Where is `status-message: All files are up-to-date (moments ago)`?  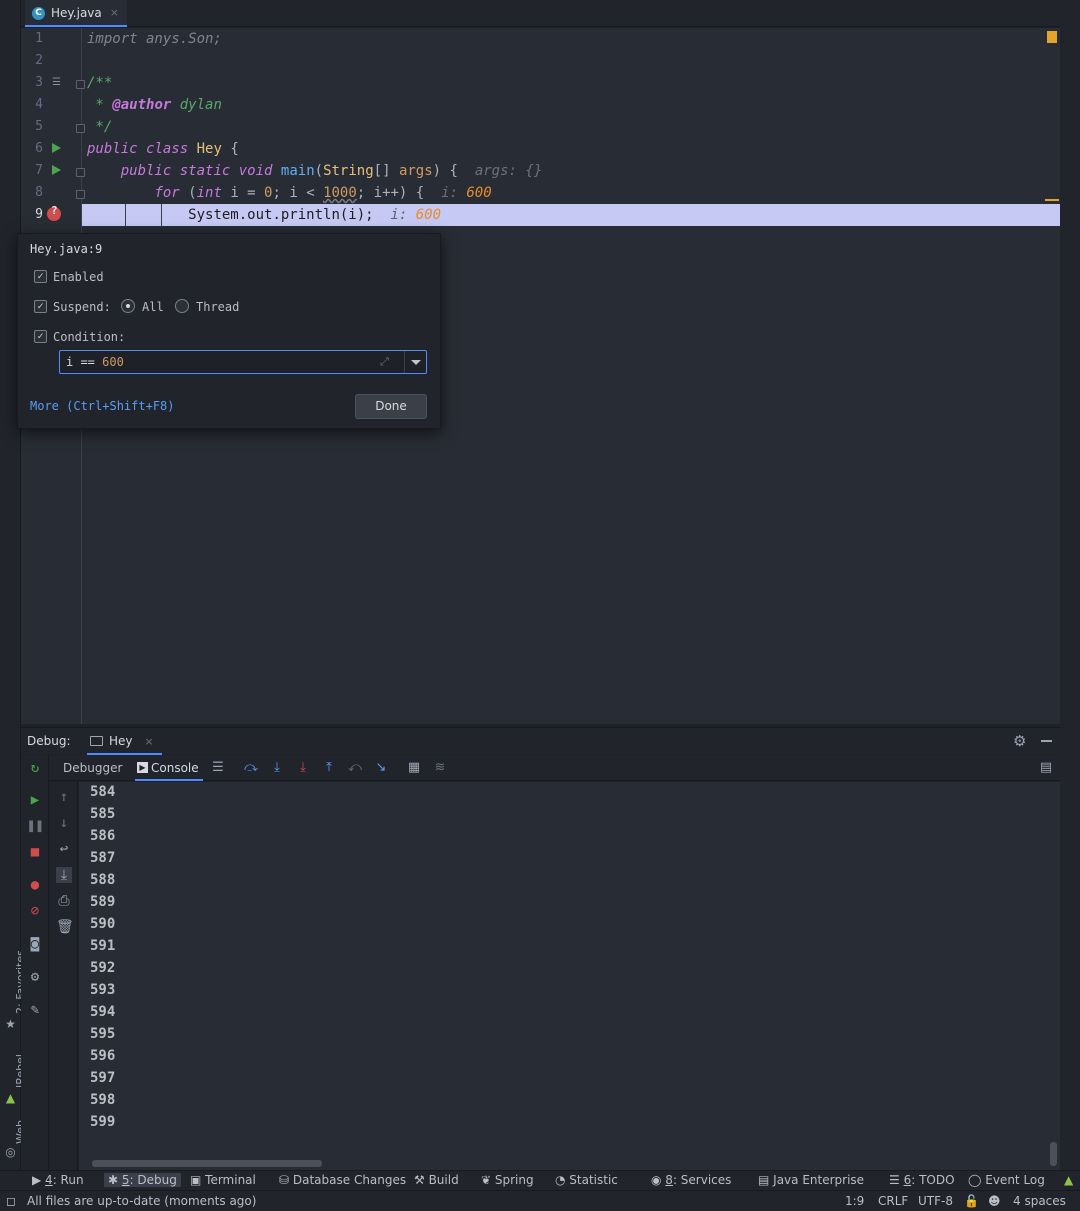
status-message: All files are up-to-date (moments ago) is located at coordinates (141, 1201).